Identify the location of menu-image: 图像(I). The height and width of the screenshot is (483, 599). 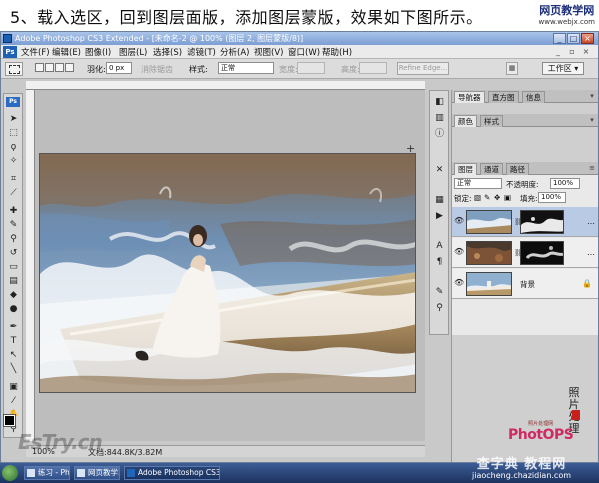
(98, 52).